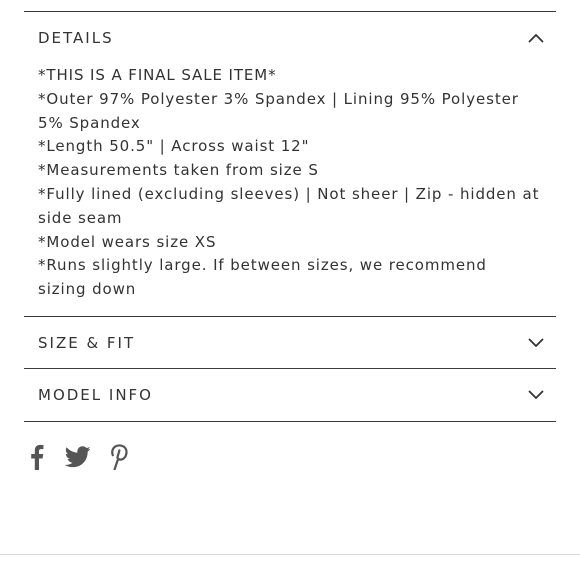 This screenshot has width=580, height=580. I want to click on details-line: *Length 50.5" | Across waist 12", so click(174, 146).